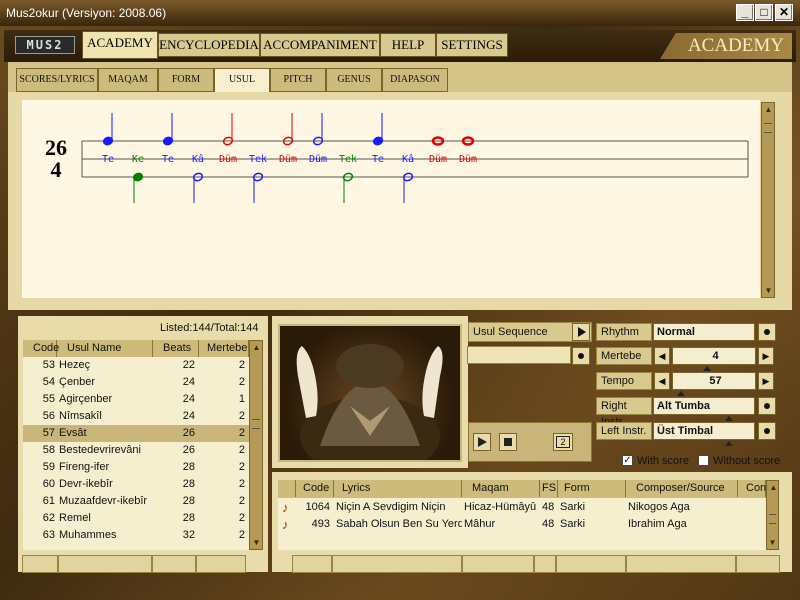  Describe the element at coordinates (209, 328) in the screenshot. I see `listed-count: Listed:144/Total:144` at that location.